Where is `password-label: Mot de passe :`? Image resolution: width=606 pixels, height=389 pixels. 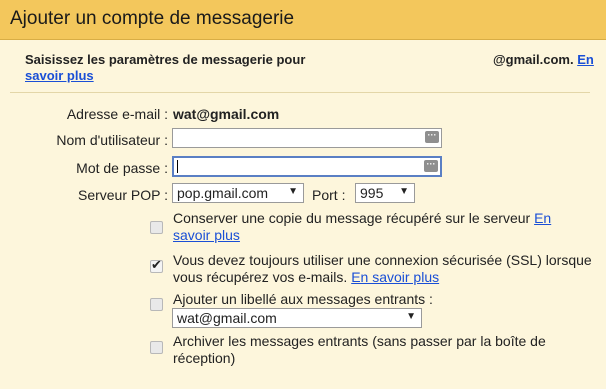
password-label: Mot de passe : is located at coordinates (122, 168).